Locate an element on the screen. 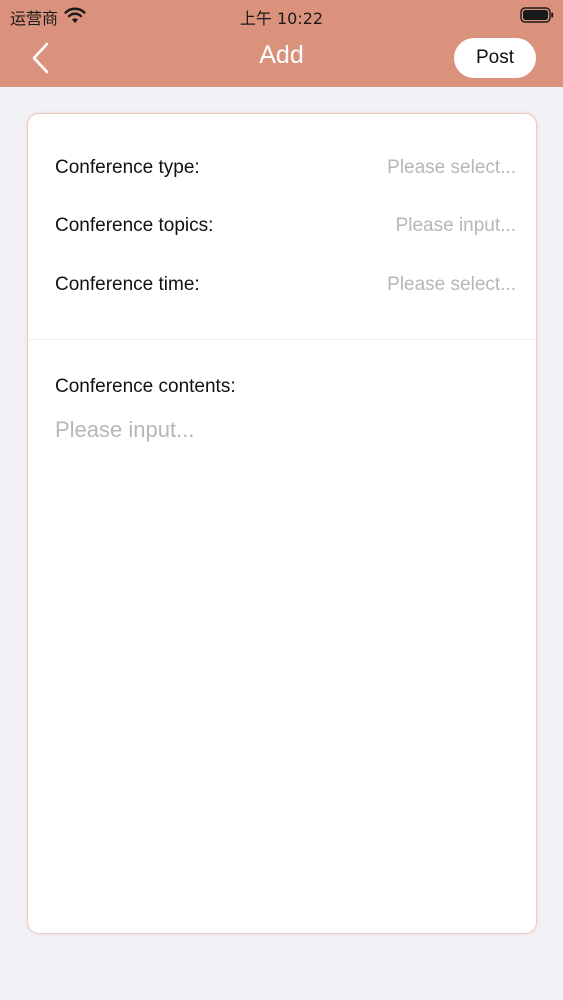 The image size is (563, 1000). status-bar: 运营商 上午 10:22 is located at coordinates (281, 15).